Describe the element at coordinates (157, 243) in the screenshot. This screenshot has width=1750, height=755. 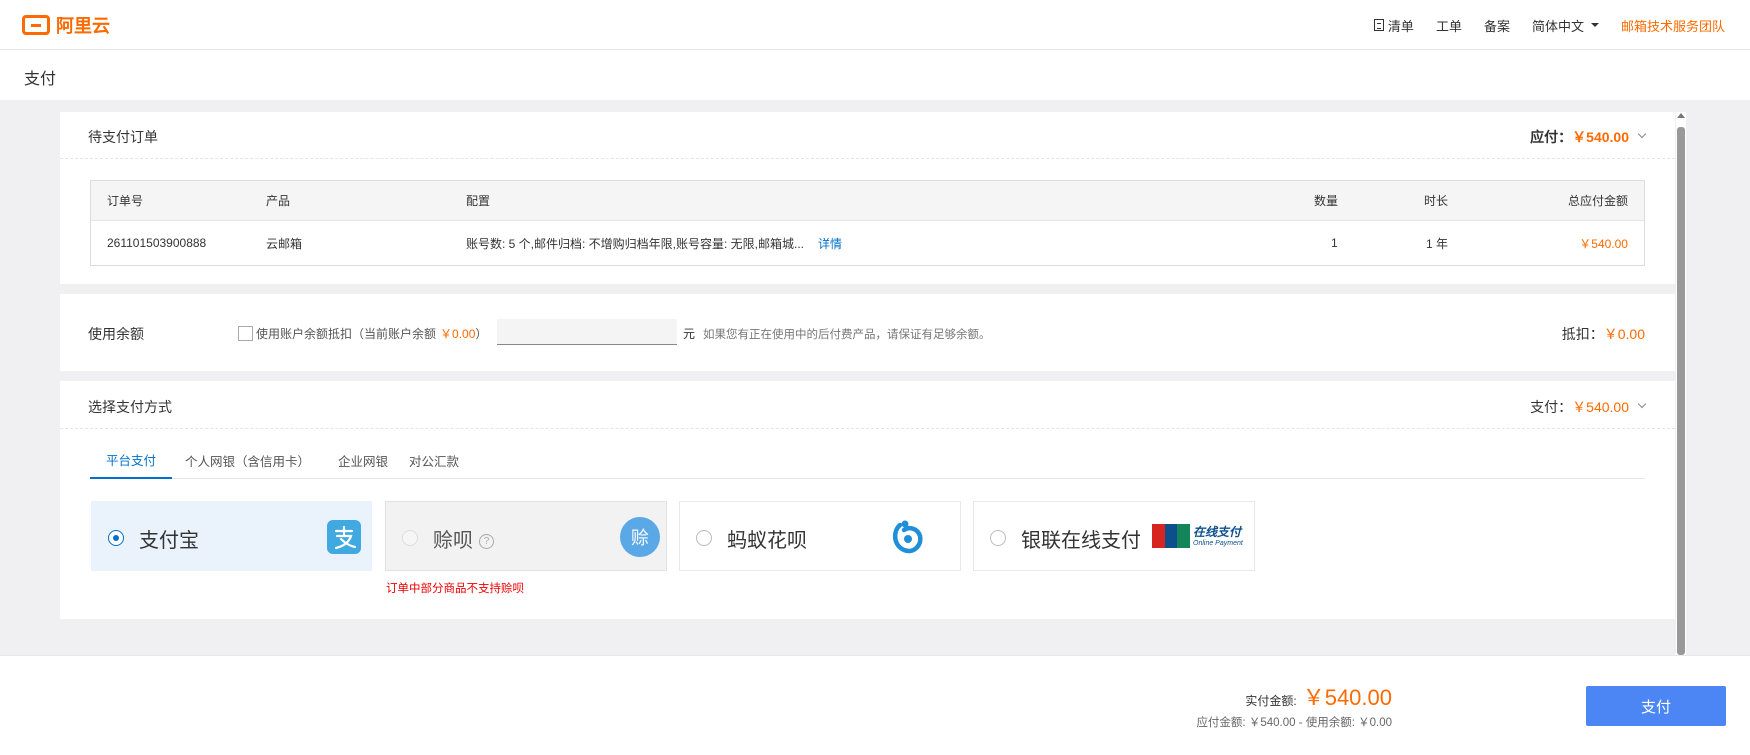
I see `order-id: 261101503900888` at that location.